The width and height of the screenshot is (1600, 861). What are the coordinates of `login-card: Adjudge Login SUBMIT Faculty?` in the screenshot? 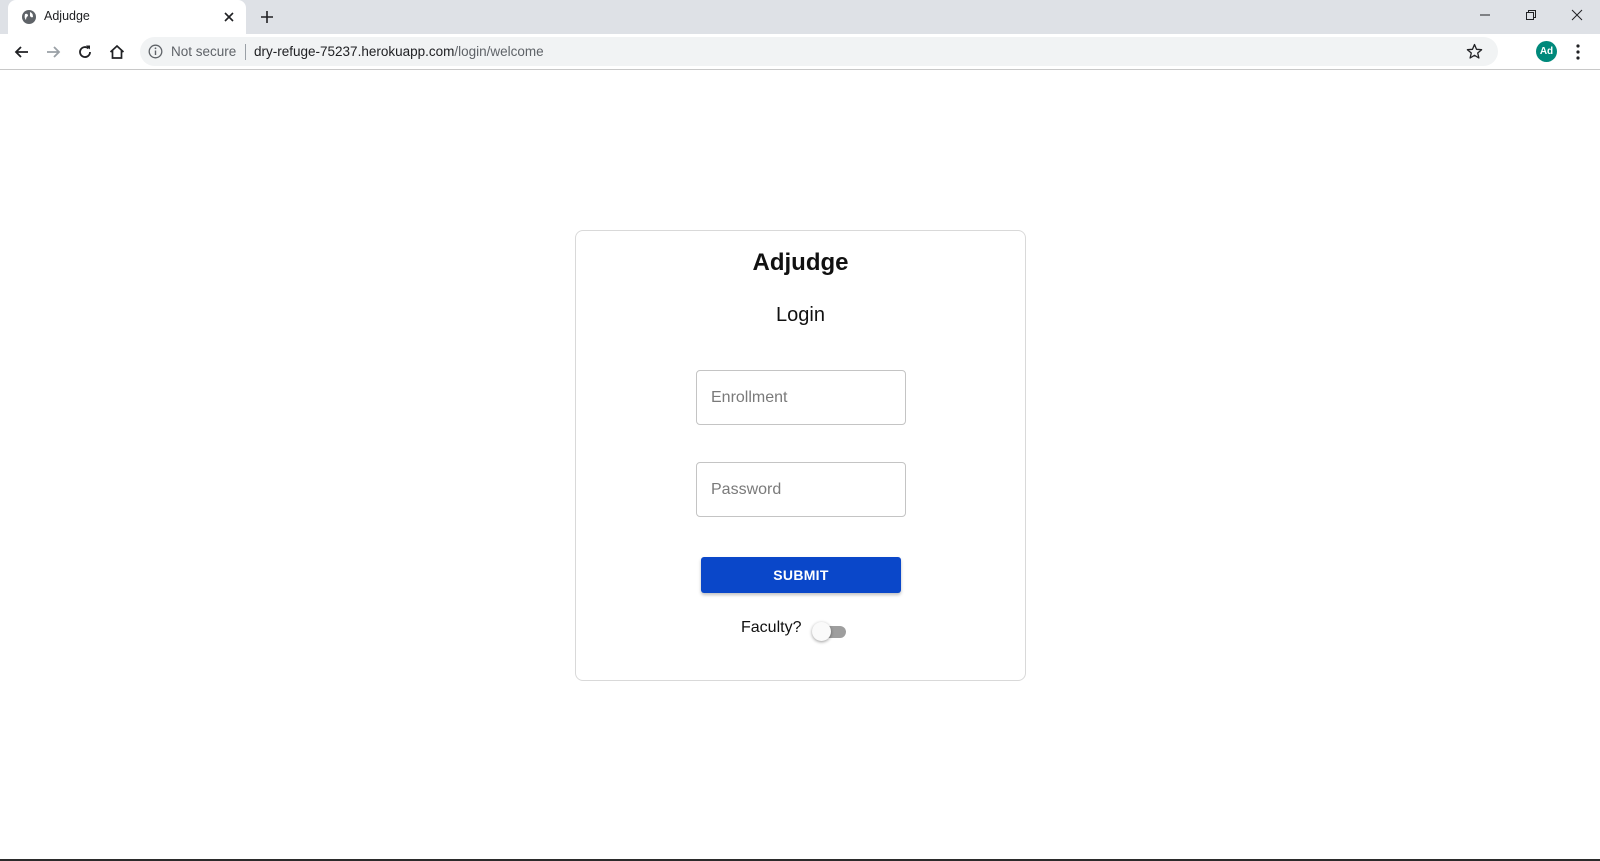 It's located at (800, 455).